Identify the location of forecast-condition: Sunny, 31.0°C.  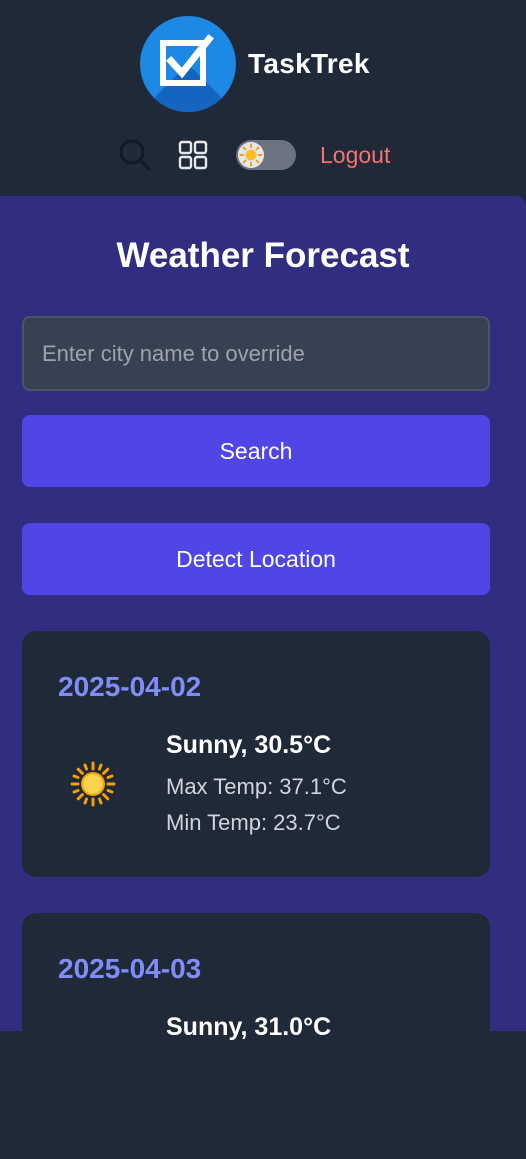
(249, 1027).